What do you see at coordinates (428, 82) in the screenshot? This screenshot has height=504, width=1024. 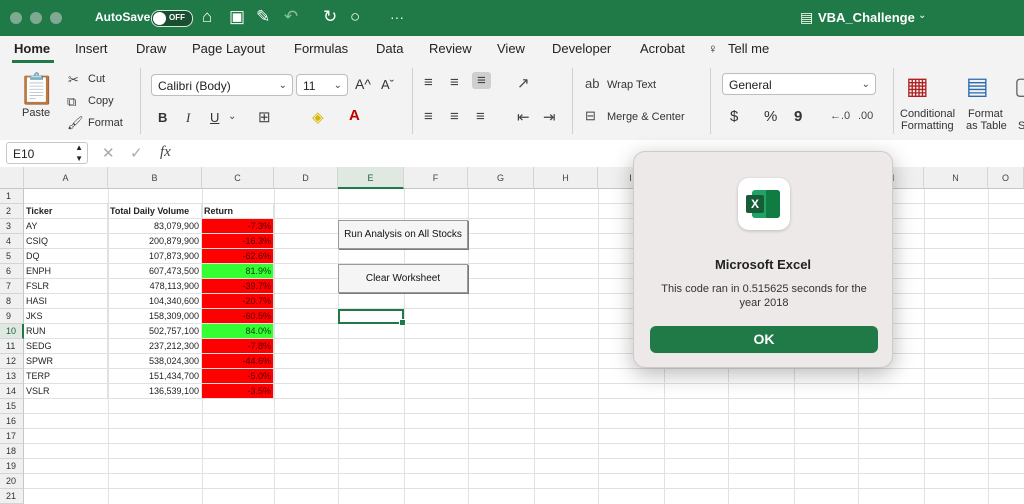 I see `align-top-icon: ≡` at bounding box center [428, 82].